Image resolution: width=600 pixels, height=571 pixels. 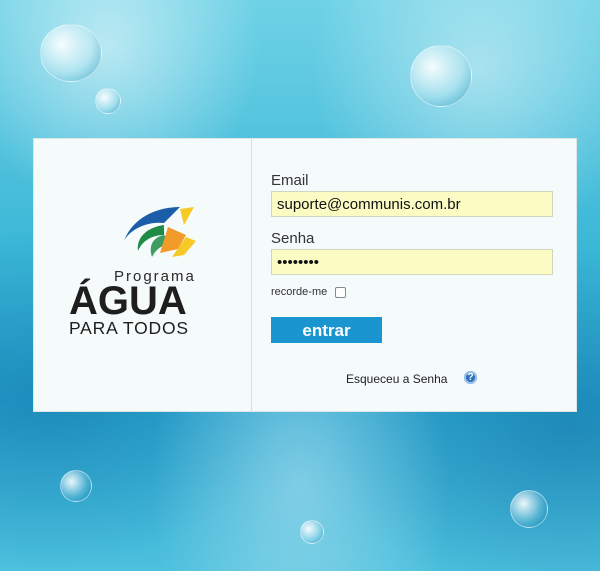 What do you see at coordinates (326, 330) in the screenshot?
I see `login-button: entrar` at bounding box center [326, 330].